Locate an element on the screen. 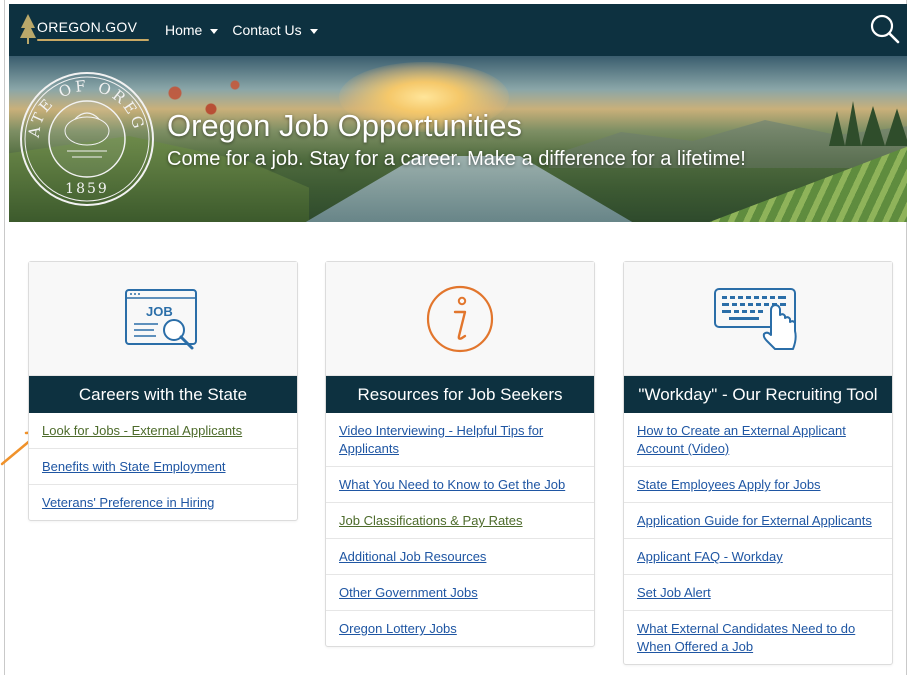 The width and height of the screenshot is (911, 675). link-applicant-faq-workday: Applicant FAQ - Workday is located at coordinates (710, 556).